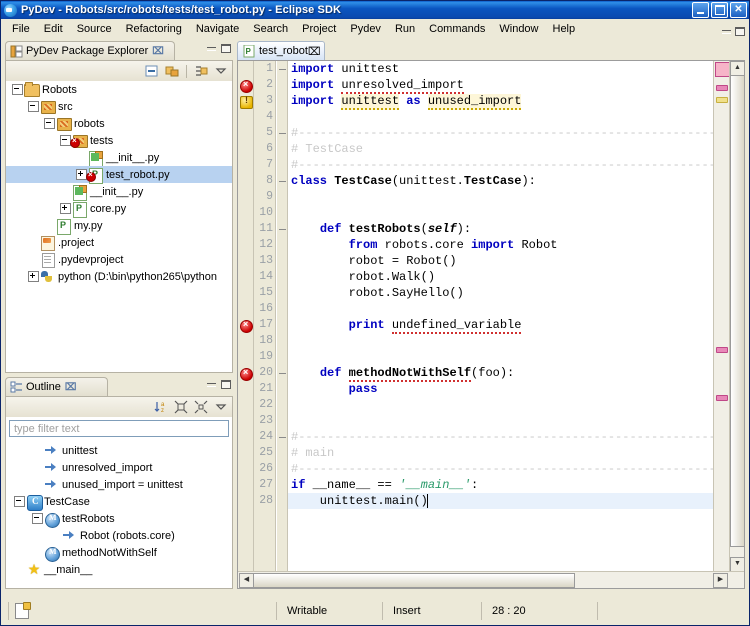 This screenshot has height=626, width=750. What do you see at coordinates (56, 386) in the screenshot?
I see `tab-outline: Outline ⌧` at bounding box center [56, 386].